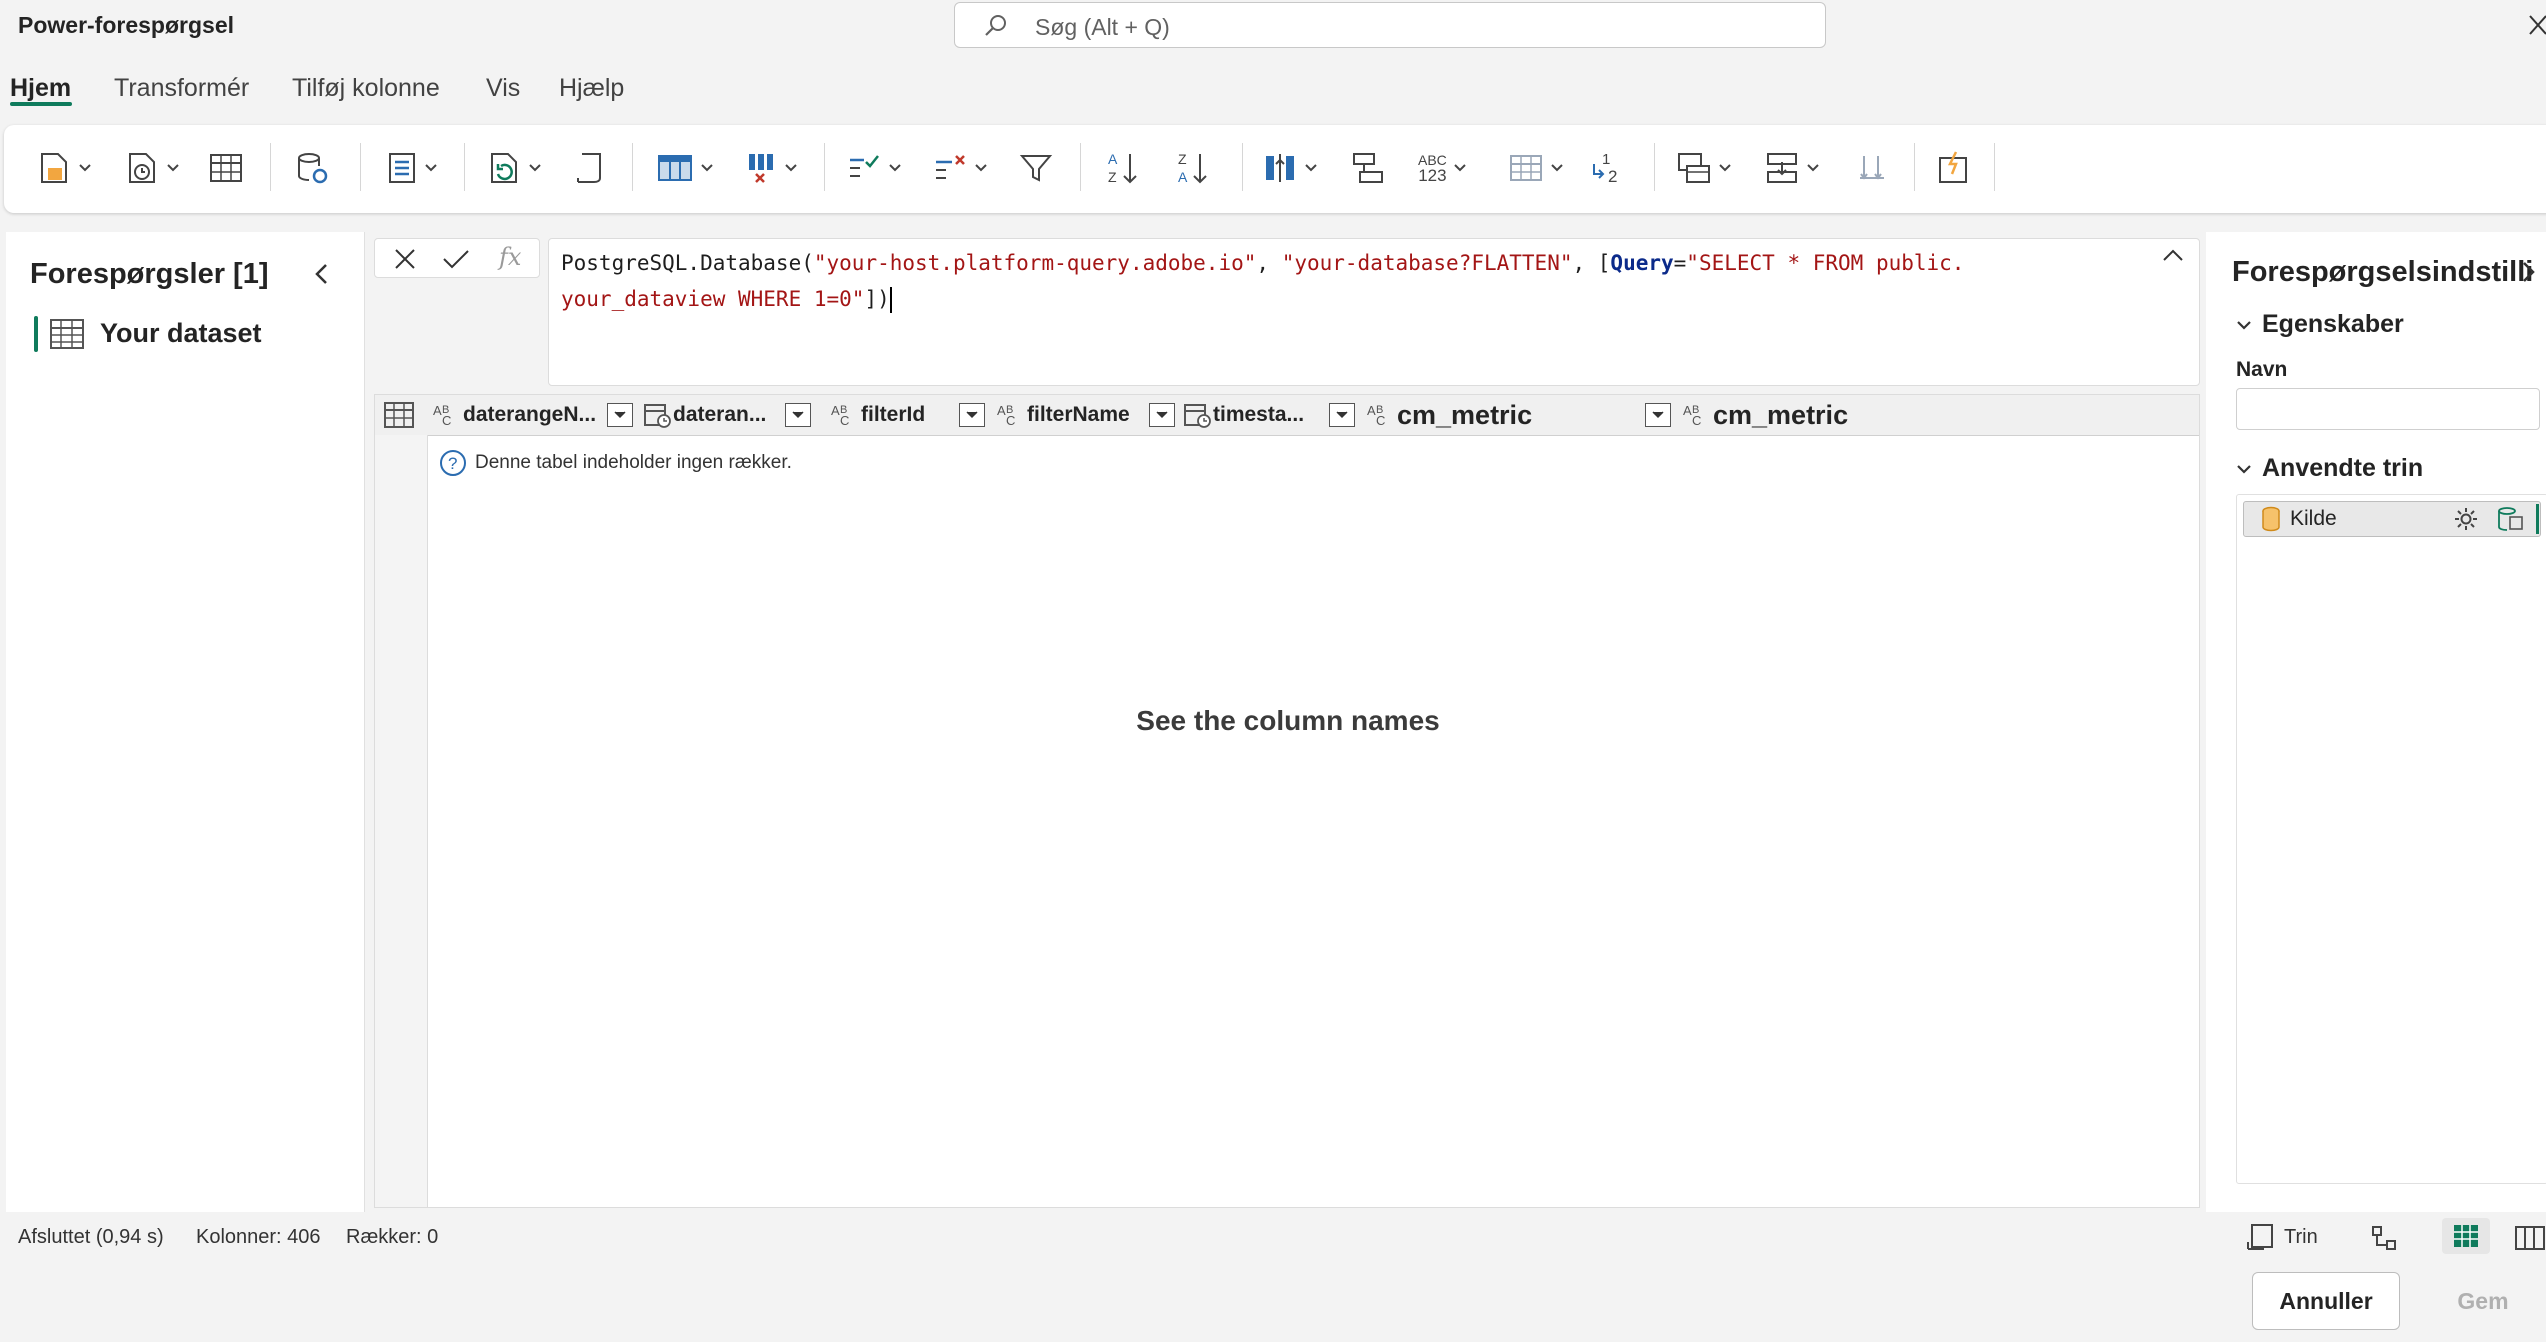 The image size is (2546, 1342). Describe the element at coordinates (2392, 519) in the screenshot. I see `applied-step-item: Kilde` at that location.